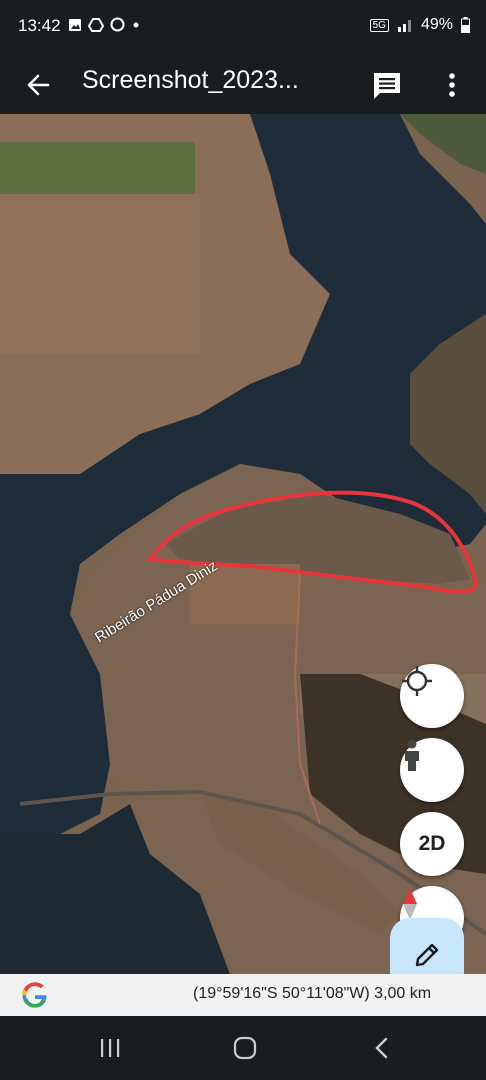  What do you see at coordinates (136, 24) in the screenshot?
I see `dot-icon` at bounding box center [136, 24].